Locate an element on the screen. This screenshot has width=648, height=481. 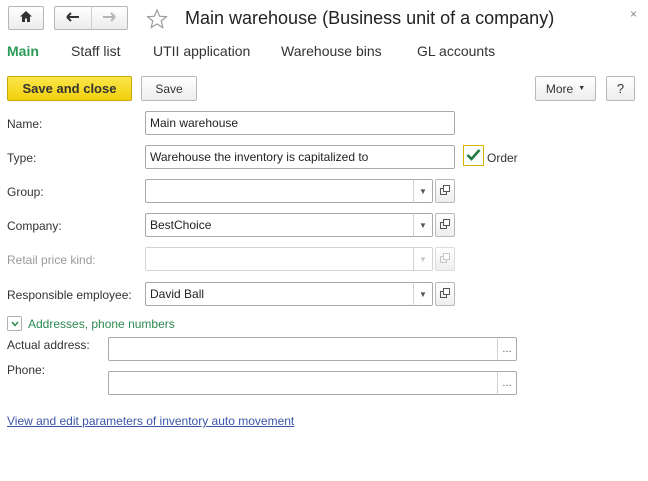
arrow-left-icon is located at coordinates (73, 18).